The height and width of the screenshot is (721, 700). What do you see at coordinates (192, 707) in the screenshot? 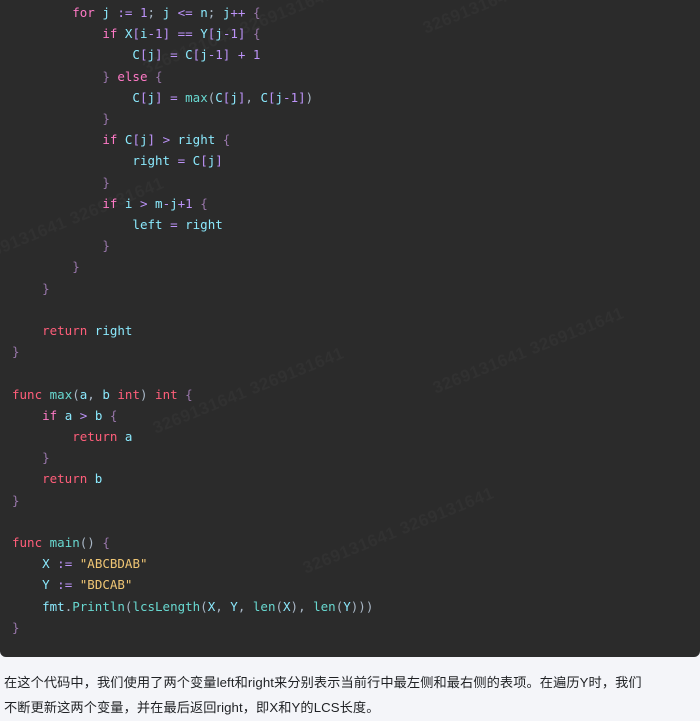
I see `explanation-line-2: 不断更新这两个变量，并在最后返回right，即X和Y的LCS长度。` at bounding box center [192, 707].